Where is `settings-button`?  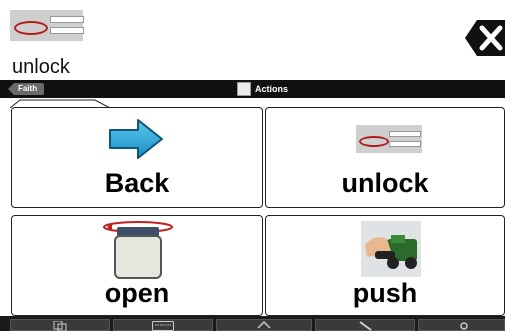
settings-button is located at coordinates (461, 325).